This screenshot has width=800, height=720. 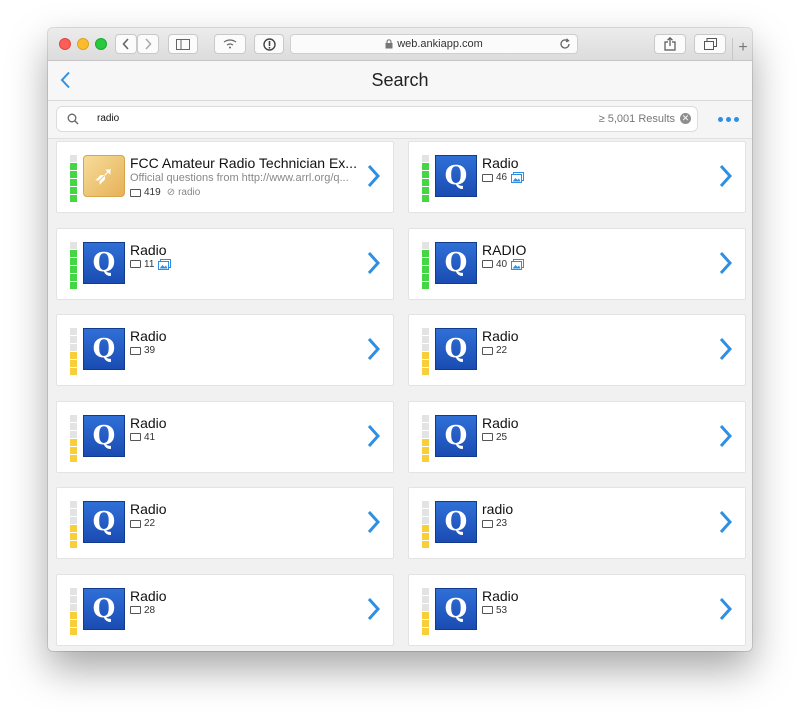 What do you see at coordinates (685, 118) in the screenshot?
I see `clear-search-icon: ✕` at bounding box center [685, 118].